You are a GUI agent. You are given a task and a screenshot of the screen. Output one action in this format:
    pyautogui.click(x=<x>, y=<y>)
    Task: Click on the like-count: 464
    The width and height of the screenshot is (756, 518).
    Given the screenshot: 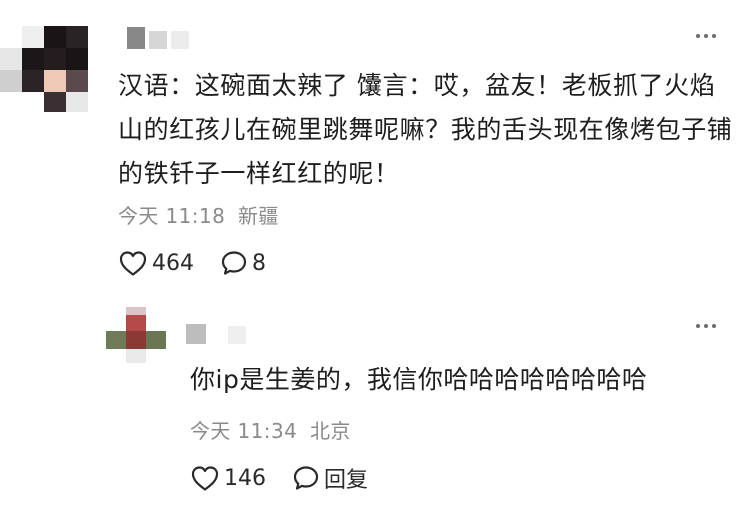 What is the action you would take?
    pyautogui.click(x=173, y=263)
    